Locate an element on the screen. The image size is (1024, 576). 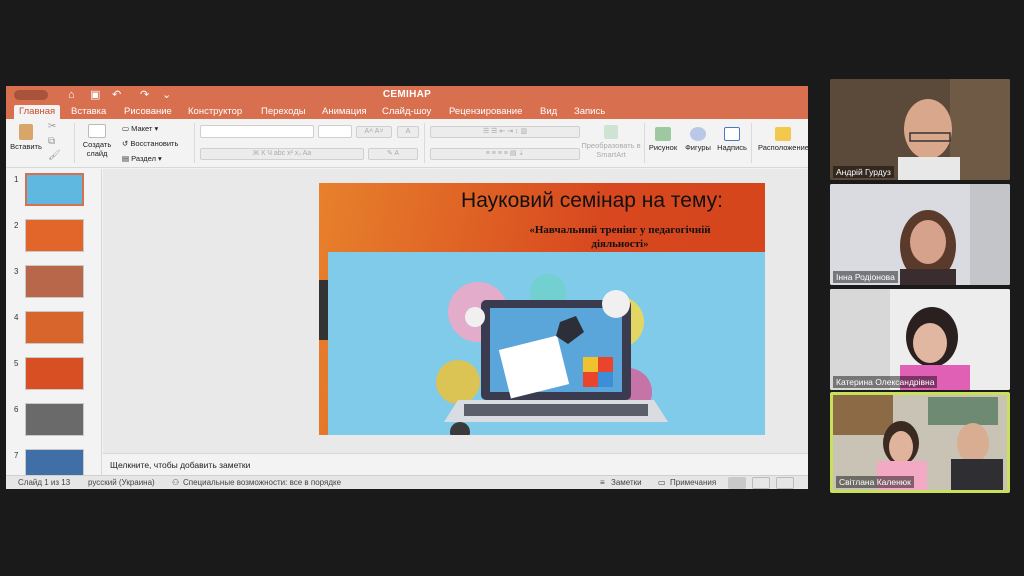
participant-tile: Інна Родіонова is located at coordinates (920, 234).